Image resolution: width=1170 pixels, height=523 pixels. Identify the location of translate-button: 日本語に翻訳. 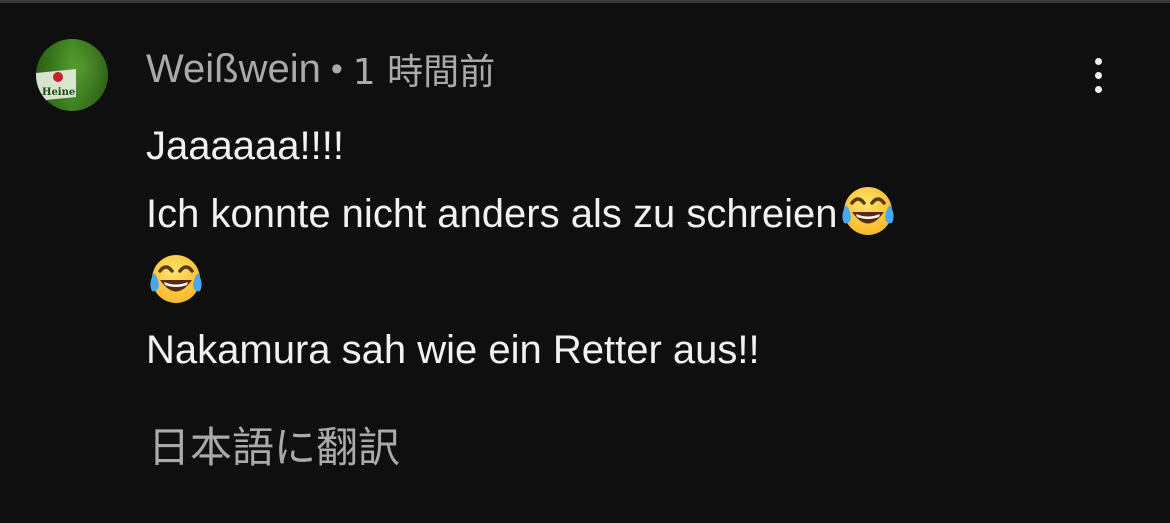
(274, 444).